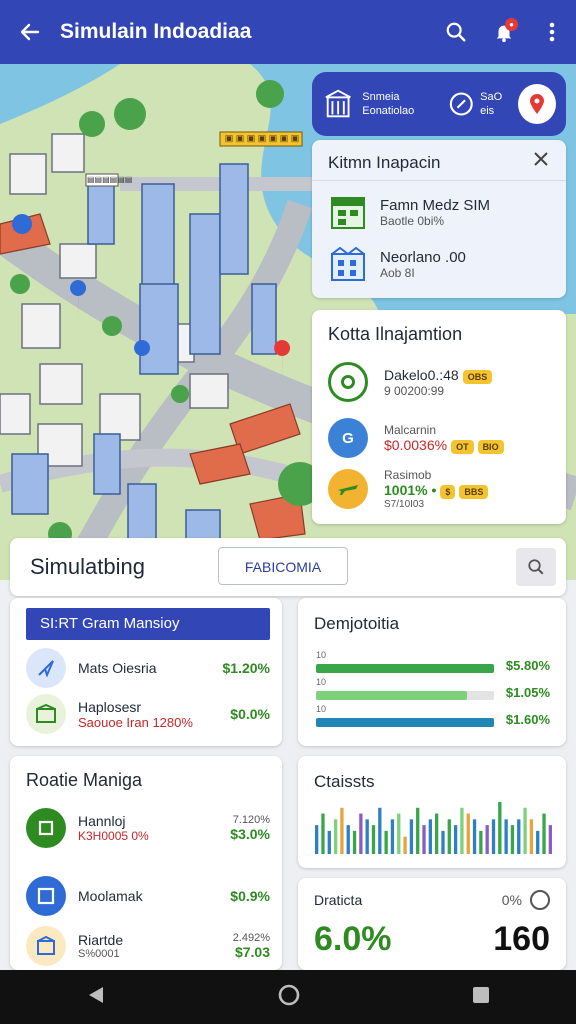  What do you see at coordinates (490, 446) in the screenshot?
I see `status-badge: BIO` at bounding box center [490, 446].